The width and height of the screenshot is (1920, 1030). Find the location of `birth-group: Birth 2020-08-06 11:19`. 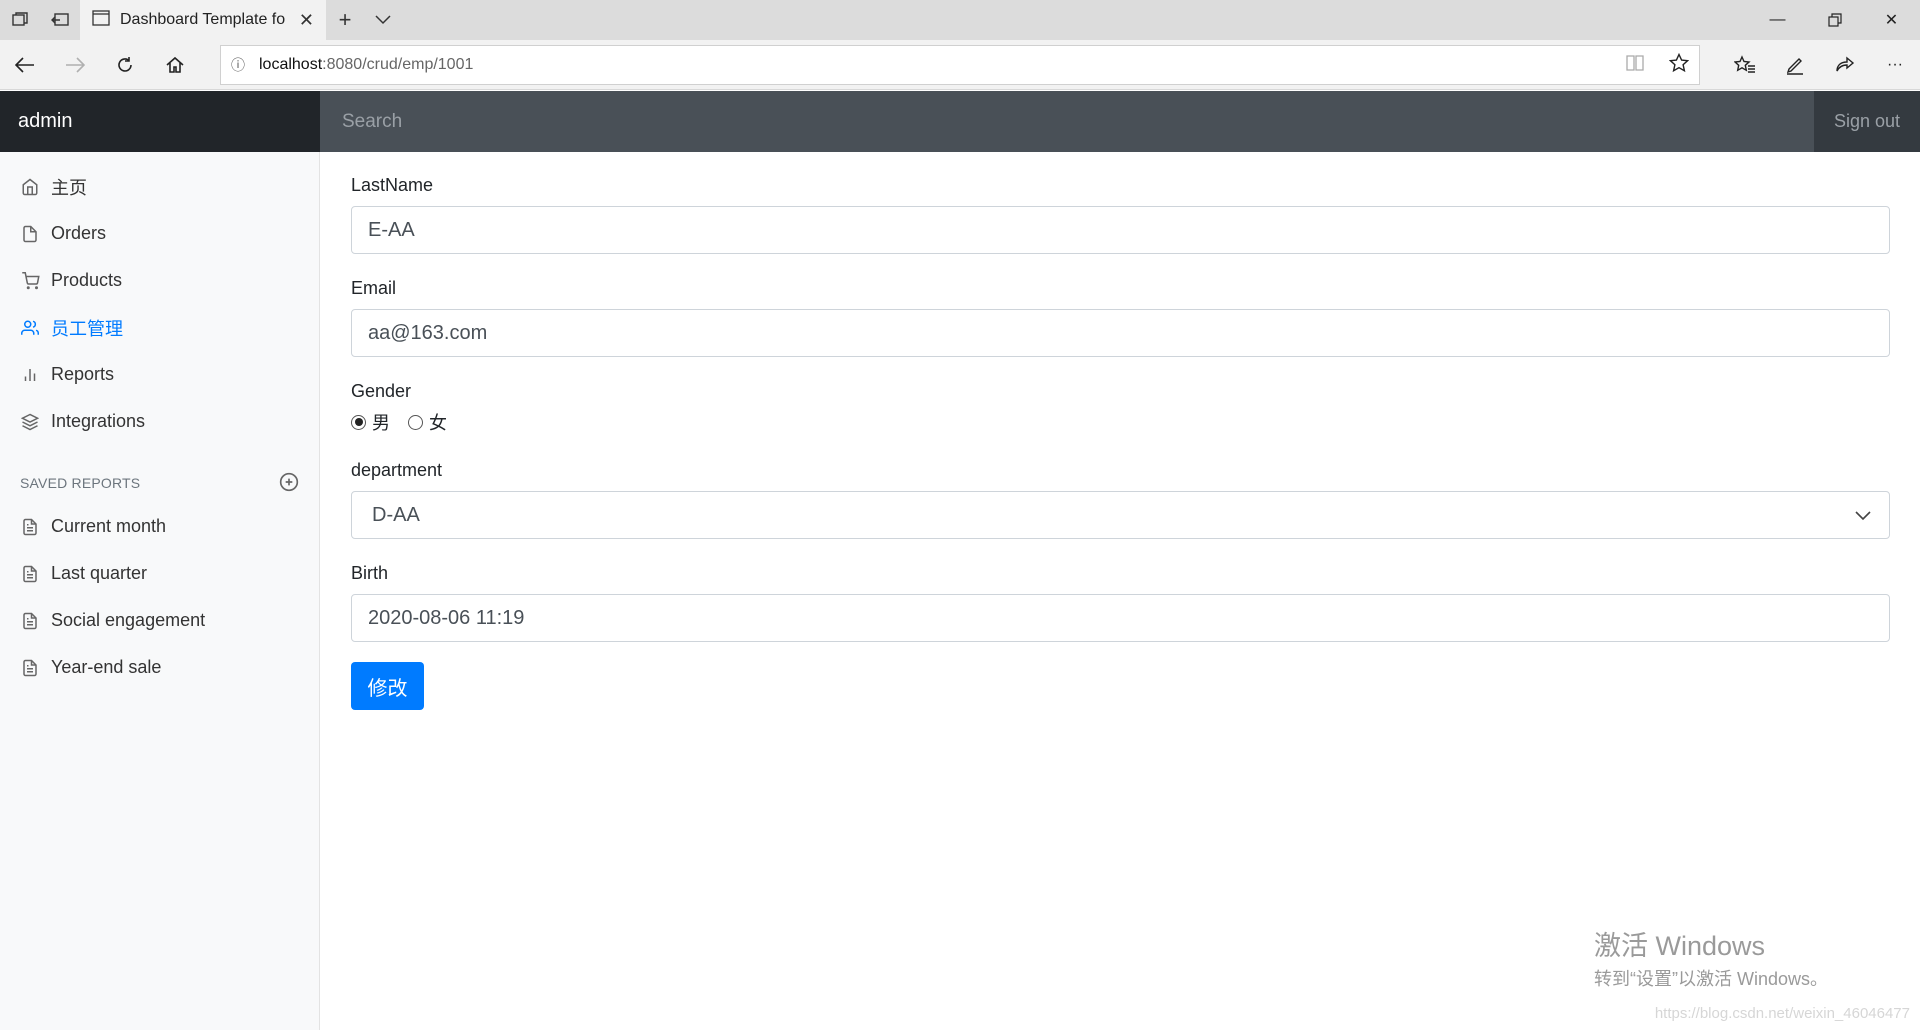

birth-group: Birth 2020-08-06 11:19 is located at coordinates (1121, 602).